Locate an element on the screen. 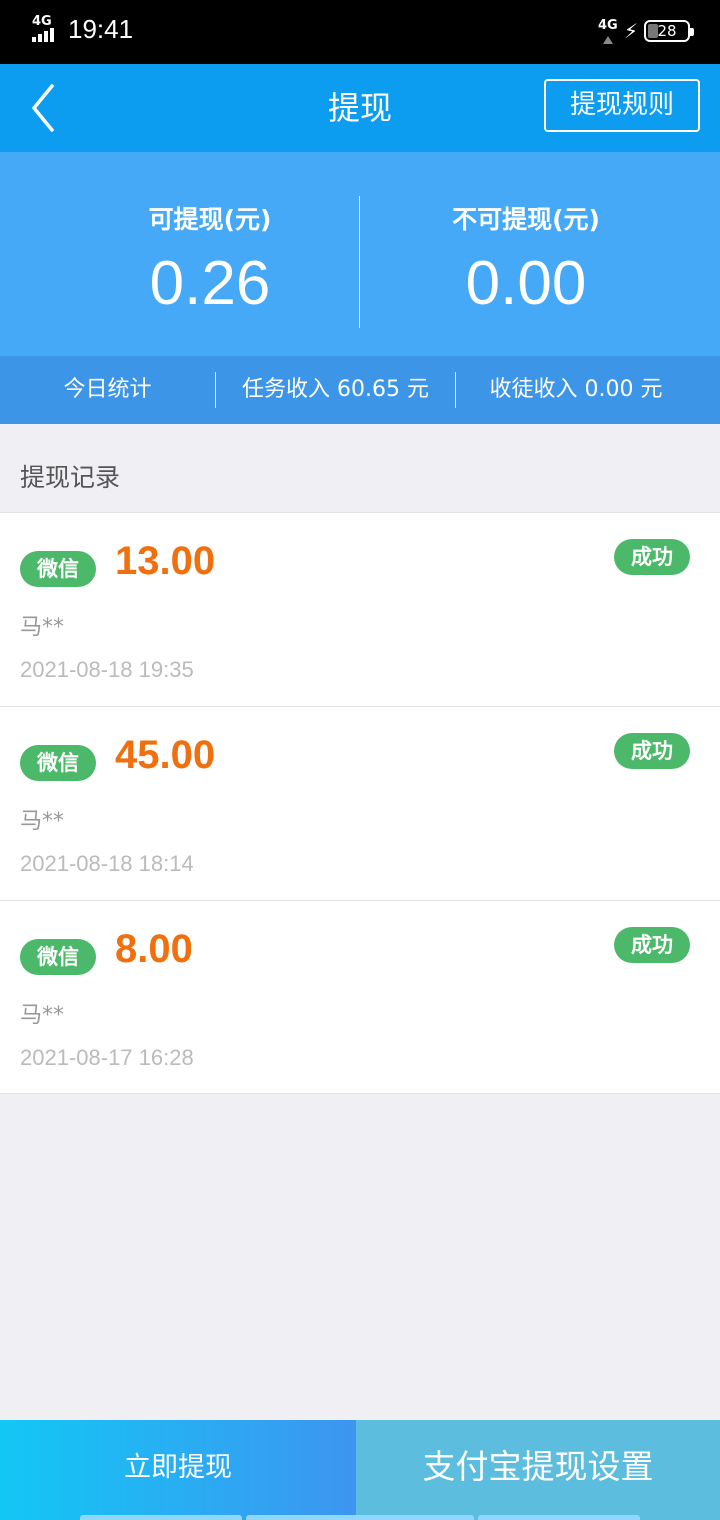 This screenshot has width=720, height=1520. alipay-settings-button: 支付宝提现设置 is located at coordinates (538, 1470).